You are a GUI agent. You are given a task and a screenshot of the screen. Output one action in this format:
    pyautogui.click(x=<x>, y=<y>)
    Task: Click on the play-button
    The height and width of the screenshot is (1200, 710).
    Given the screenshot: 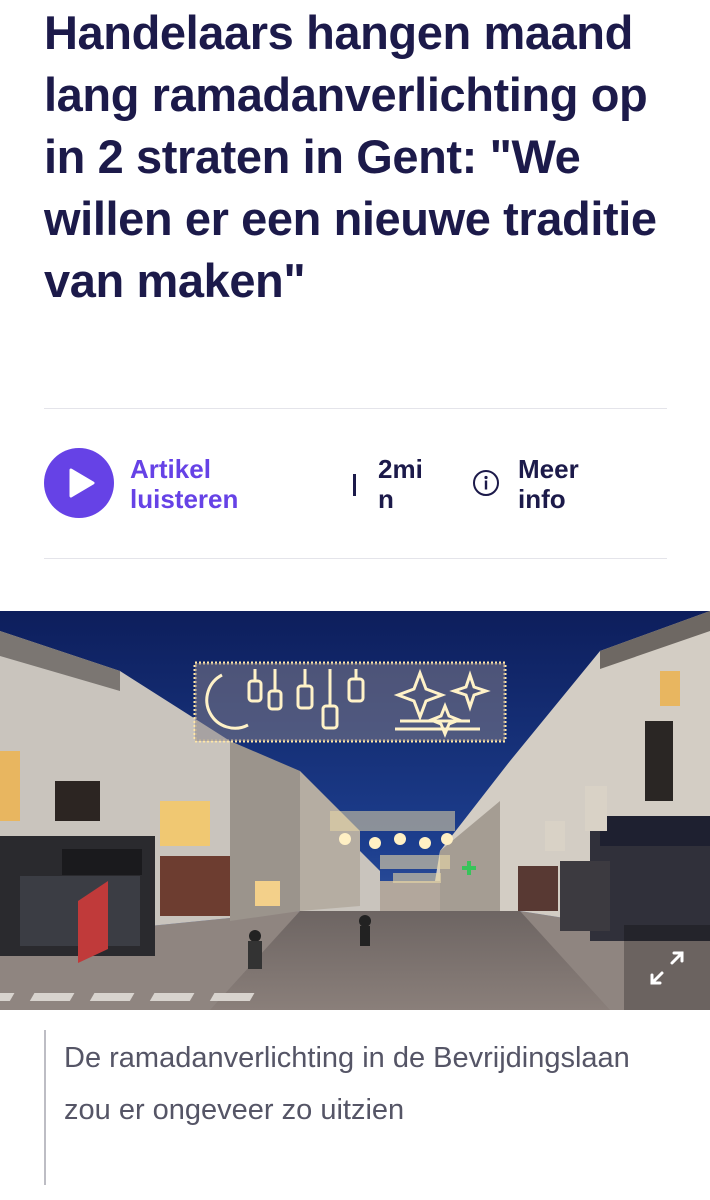 What is the action you would take?
    pyautogui.click(x=79, y=483)
    